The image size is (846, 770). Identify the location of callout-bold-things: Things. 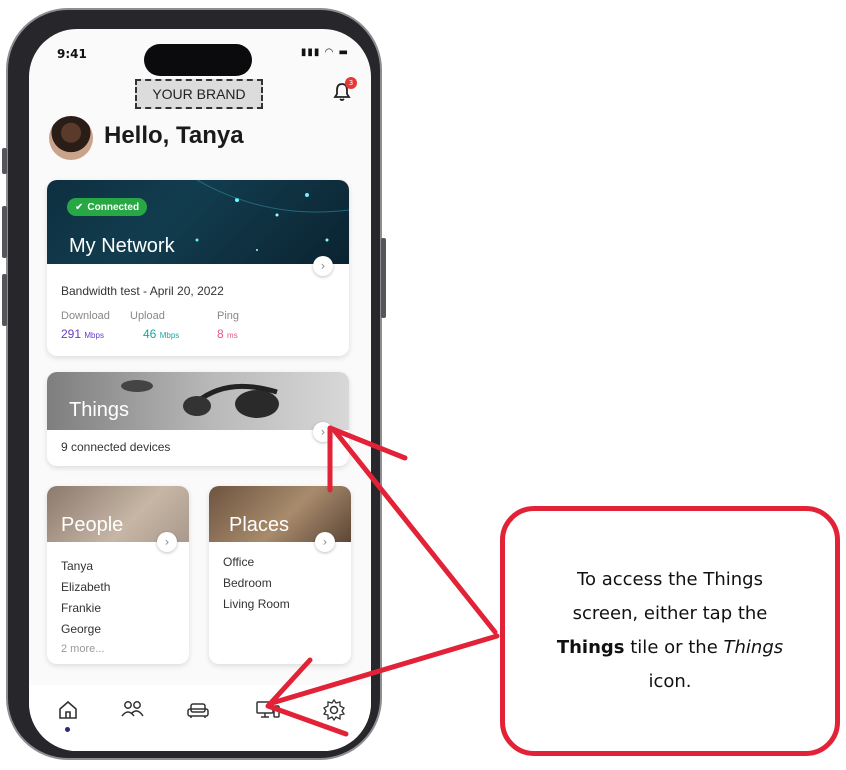
(590, 647).